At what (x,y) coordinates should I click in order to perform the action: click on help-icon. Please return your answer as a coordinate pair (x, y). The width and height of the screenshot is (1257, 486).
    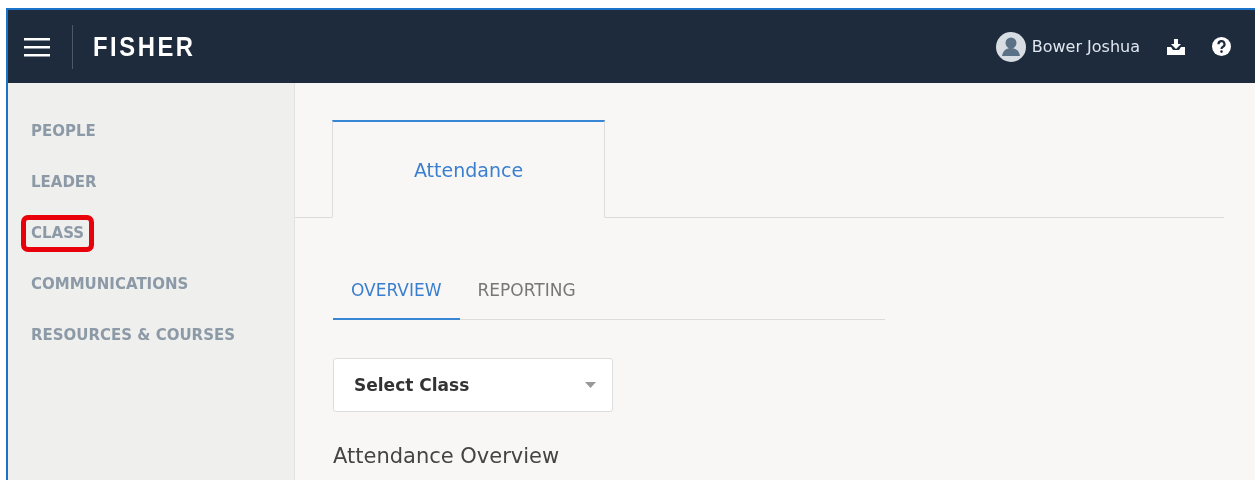
    Looking at the image, I should click on (1221, 46).